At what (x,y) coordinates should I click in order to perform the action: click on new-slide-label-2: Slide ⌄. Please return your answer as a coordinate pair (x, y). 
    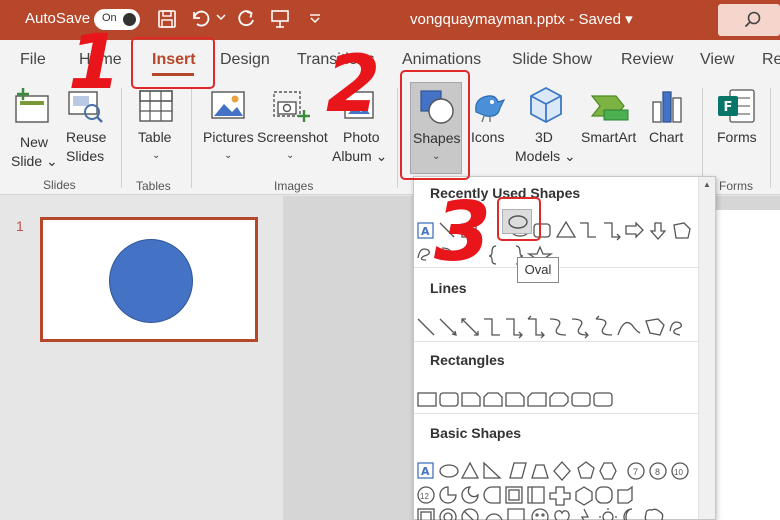
    Looking at the image, I should click on (34, 161).